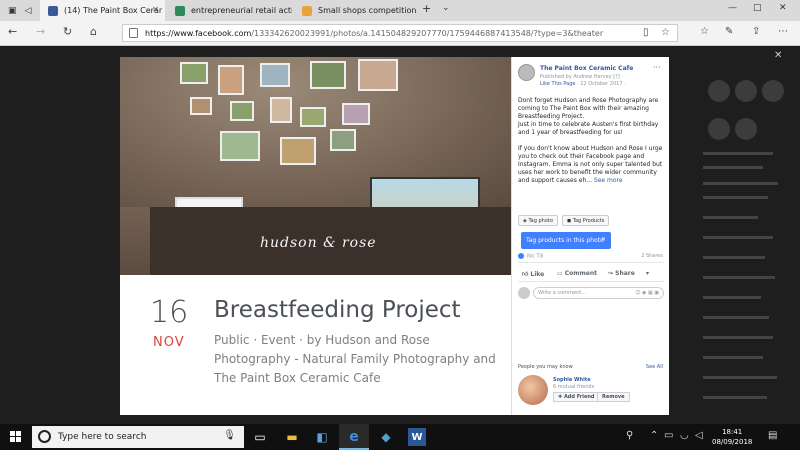  I want to click on share-count: 2 Shares, so click(652, 256).